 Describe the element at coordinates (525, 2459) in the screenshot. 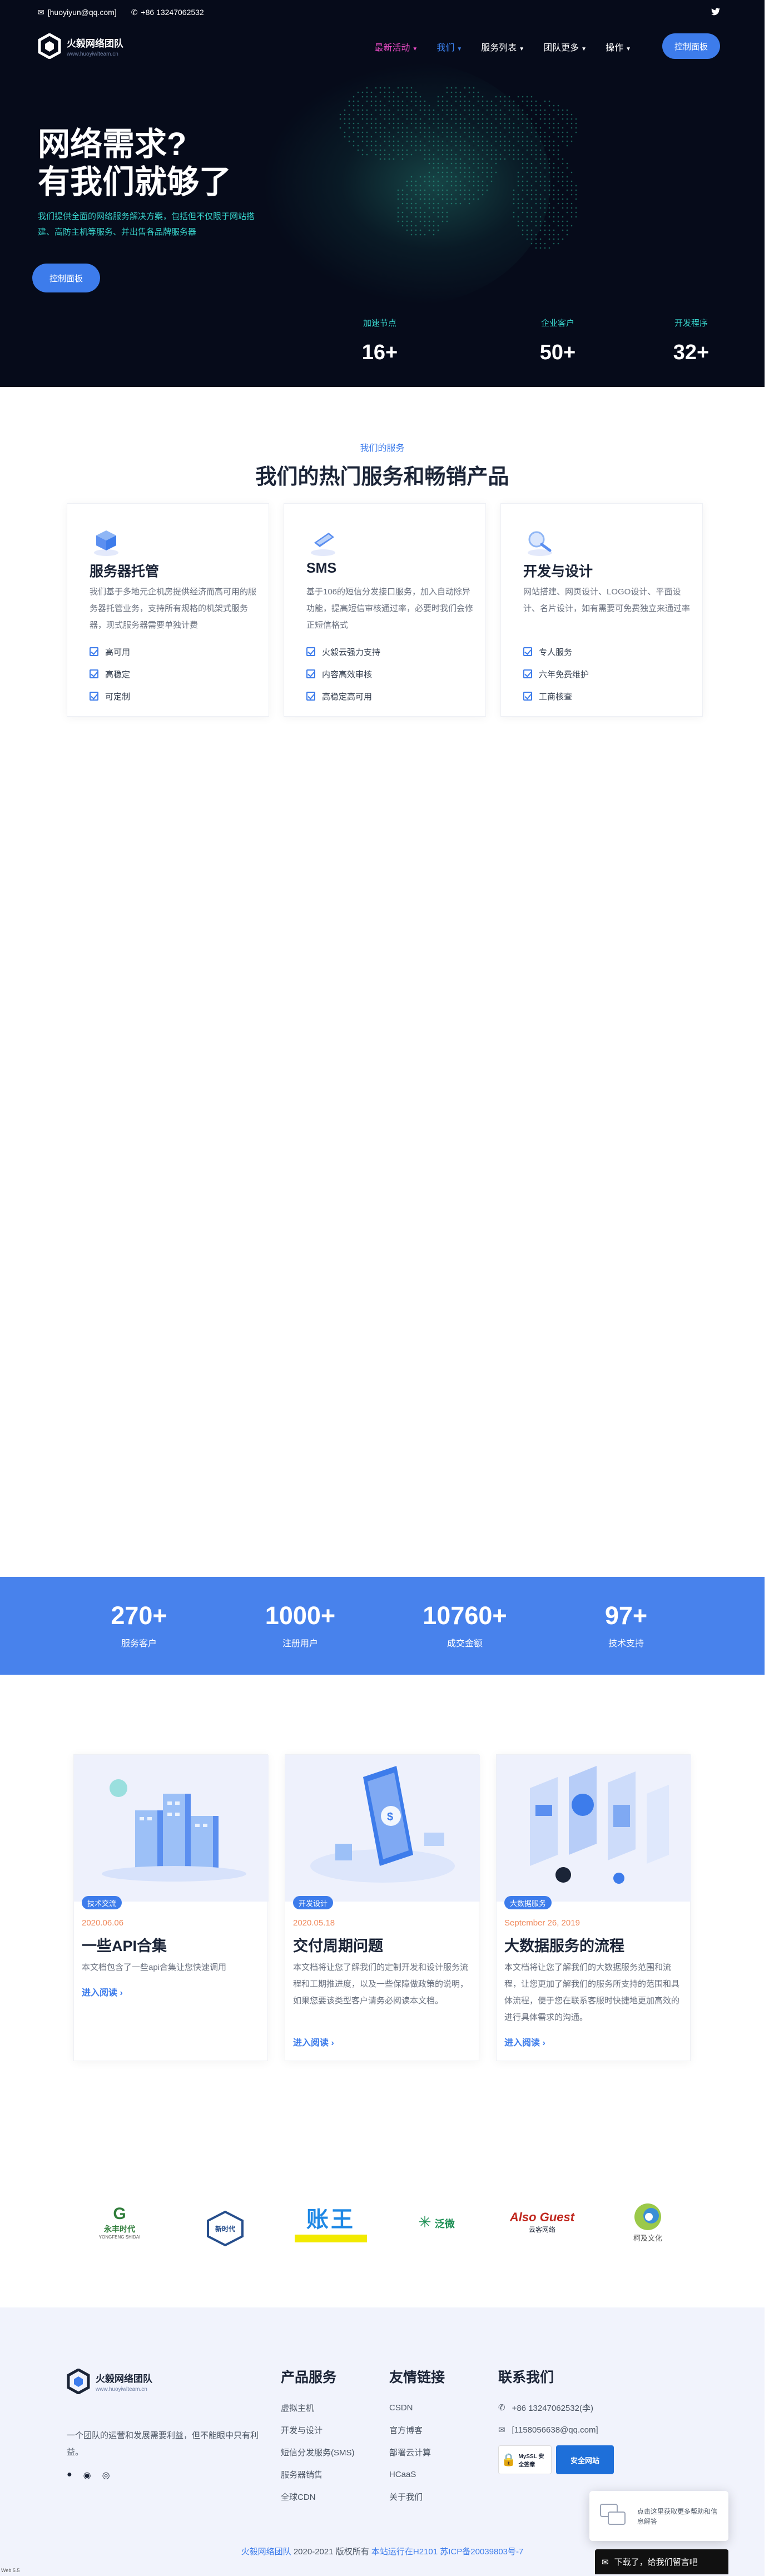

I see `ssl-badge: 🔒 MySSL 安全签章` at that location.